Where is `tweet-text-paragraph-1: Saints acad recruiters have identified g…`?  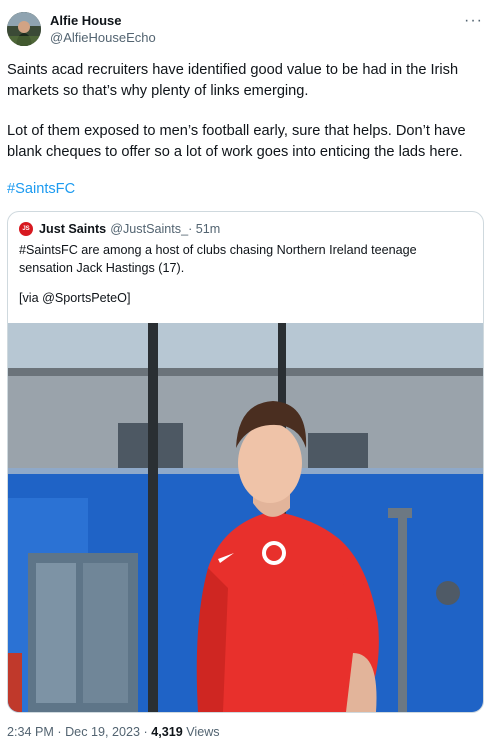 tweet-text-paragraph-1: Saints acad recruiters have identified g… is located at coordinates (233, 80).